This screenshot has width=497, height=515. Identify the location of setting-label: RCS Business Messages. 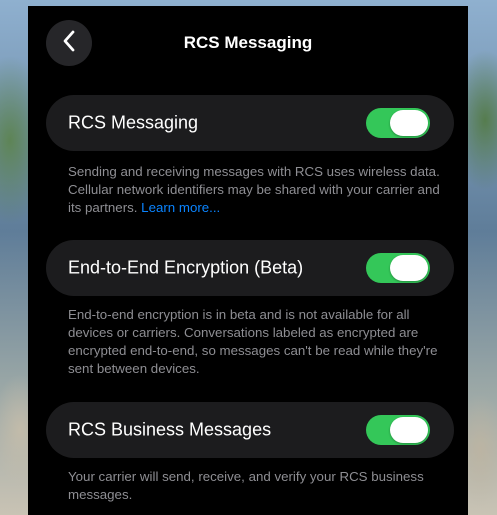
(170, 429).